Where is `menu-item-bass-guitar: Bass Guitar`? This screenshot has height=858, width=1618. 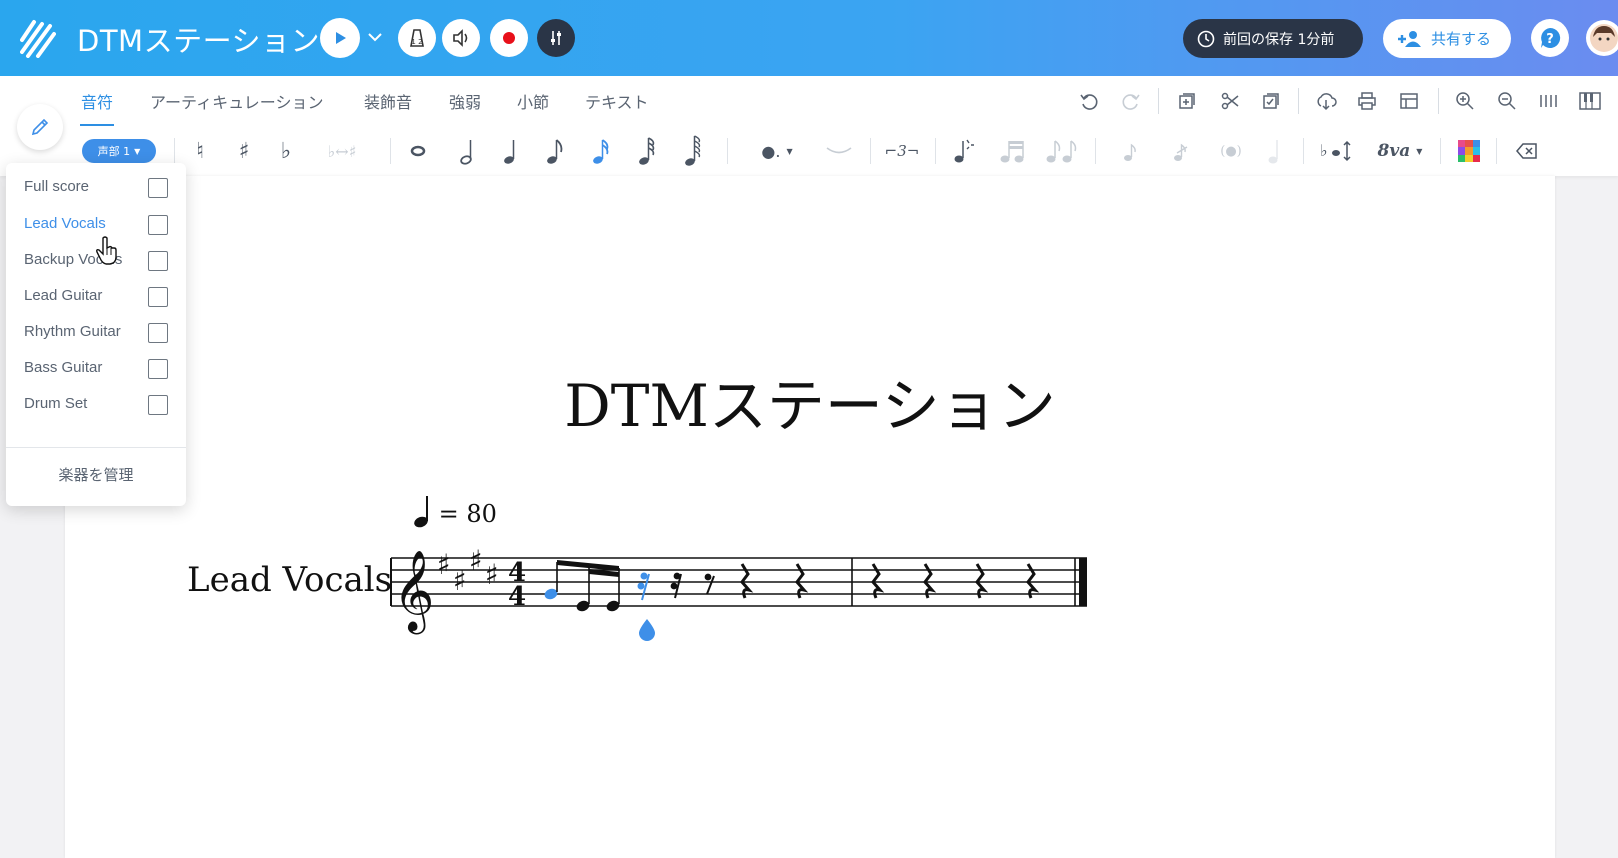 menu-item-bass-guitar: Bass Guitar is located at coordinates (63, 367).